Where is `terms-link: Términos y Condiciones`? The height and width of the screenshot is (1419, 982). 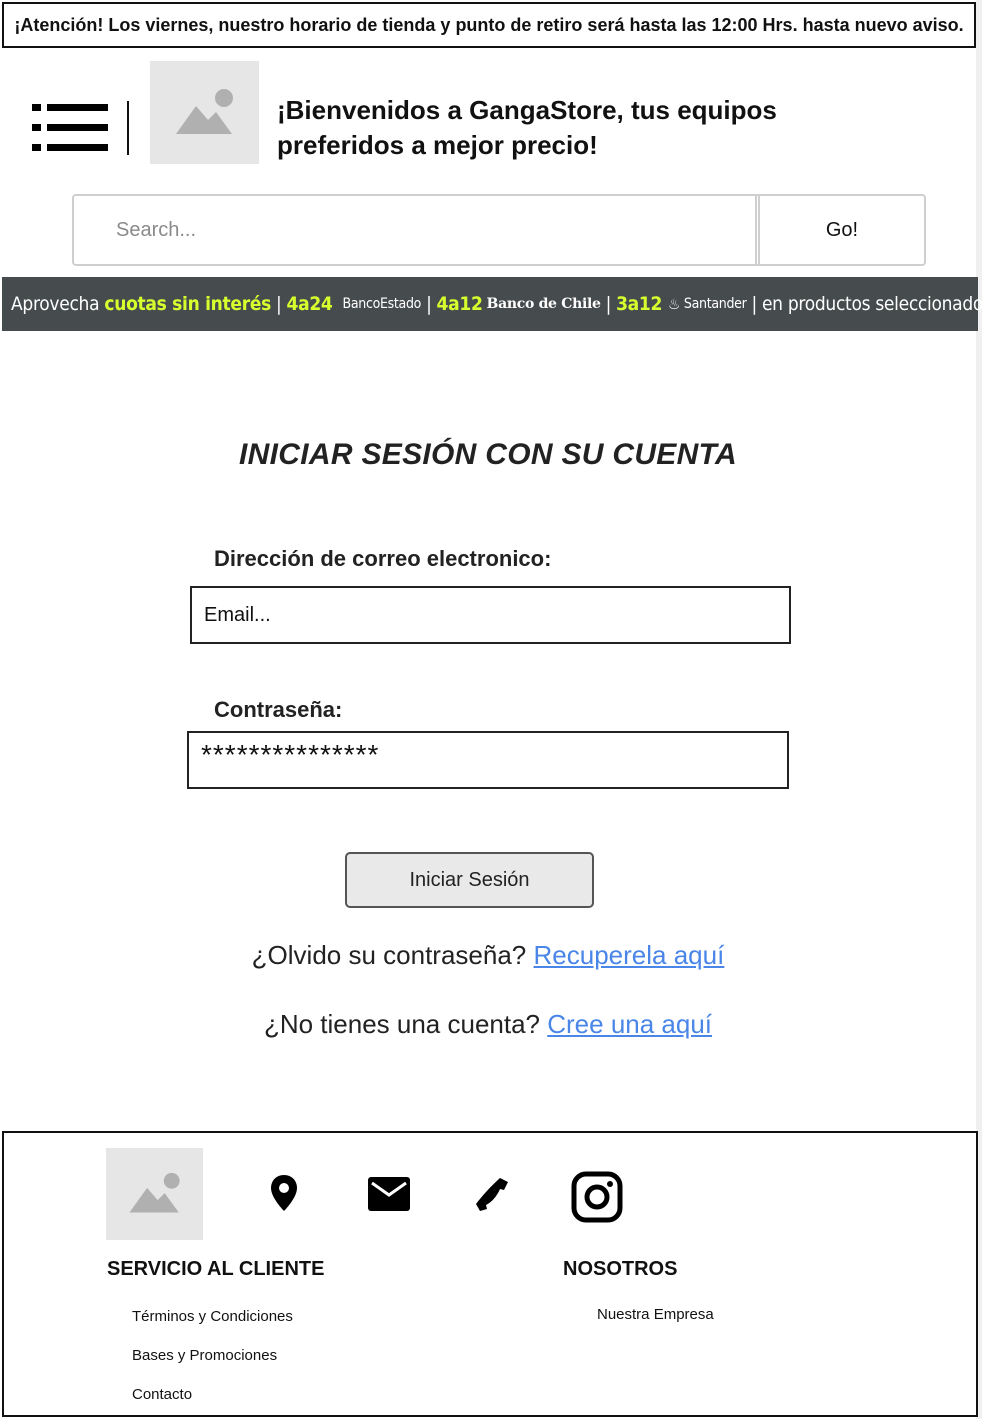
terms-link: Términos y Condiciones is located at coordinates (212, 1316).